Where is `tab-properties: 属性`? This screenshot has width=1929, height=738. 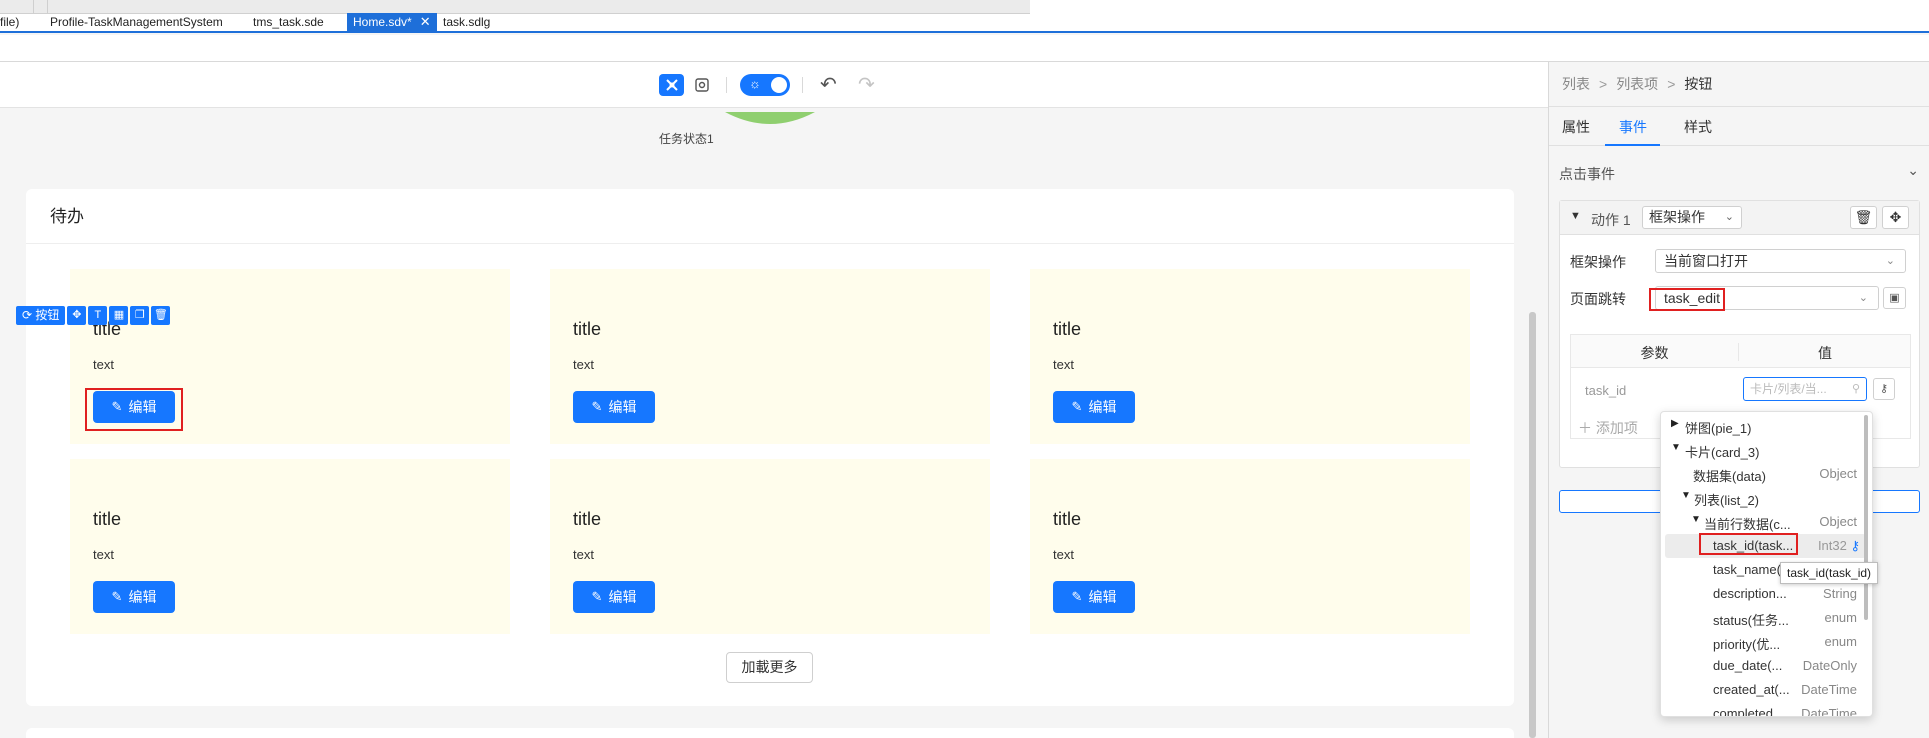
tab-properties: 属性 is located at coordinates (1576, 127).